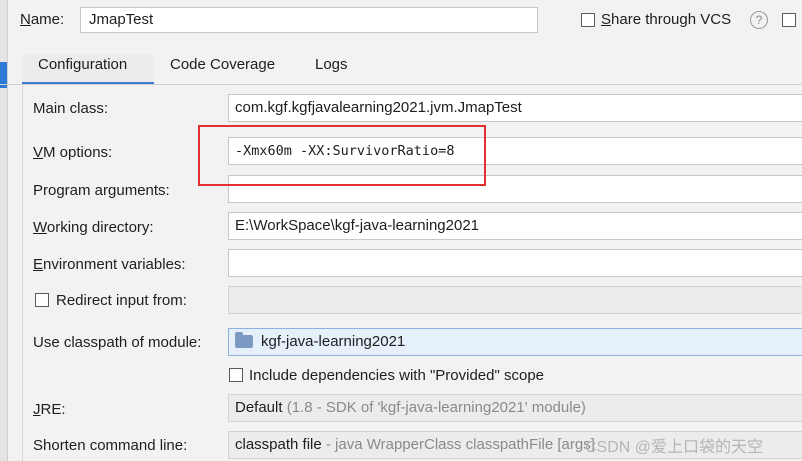 The width and height of the screenshot is (802, 461). What do you see at coordinates (71, 108) in the screenshot?
I see `main-class-label: Main class:` at bounding box center [71, 108].